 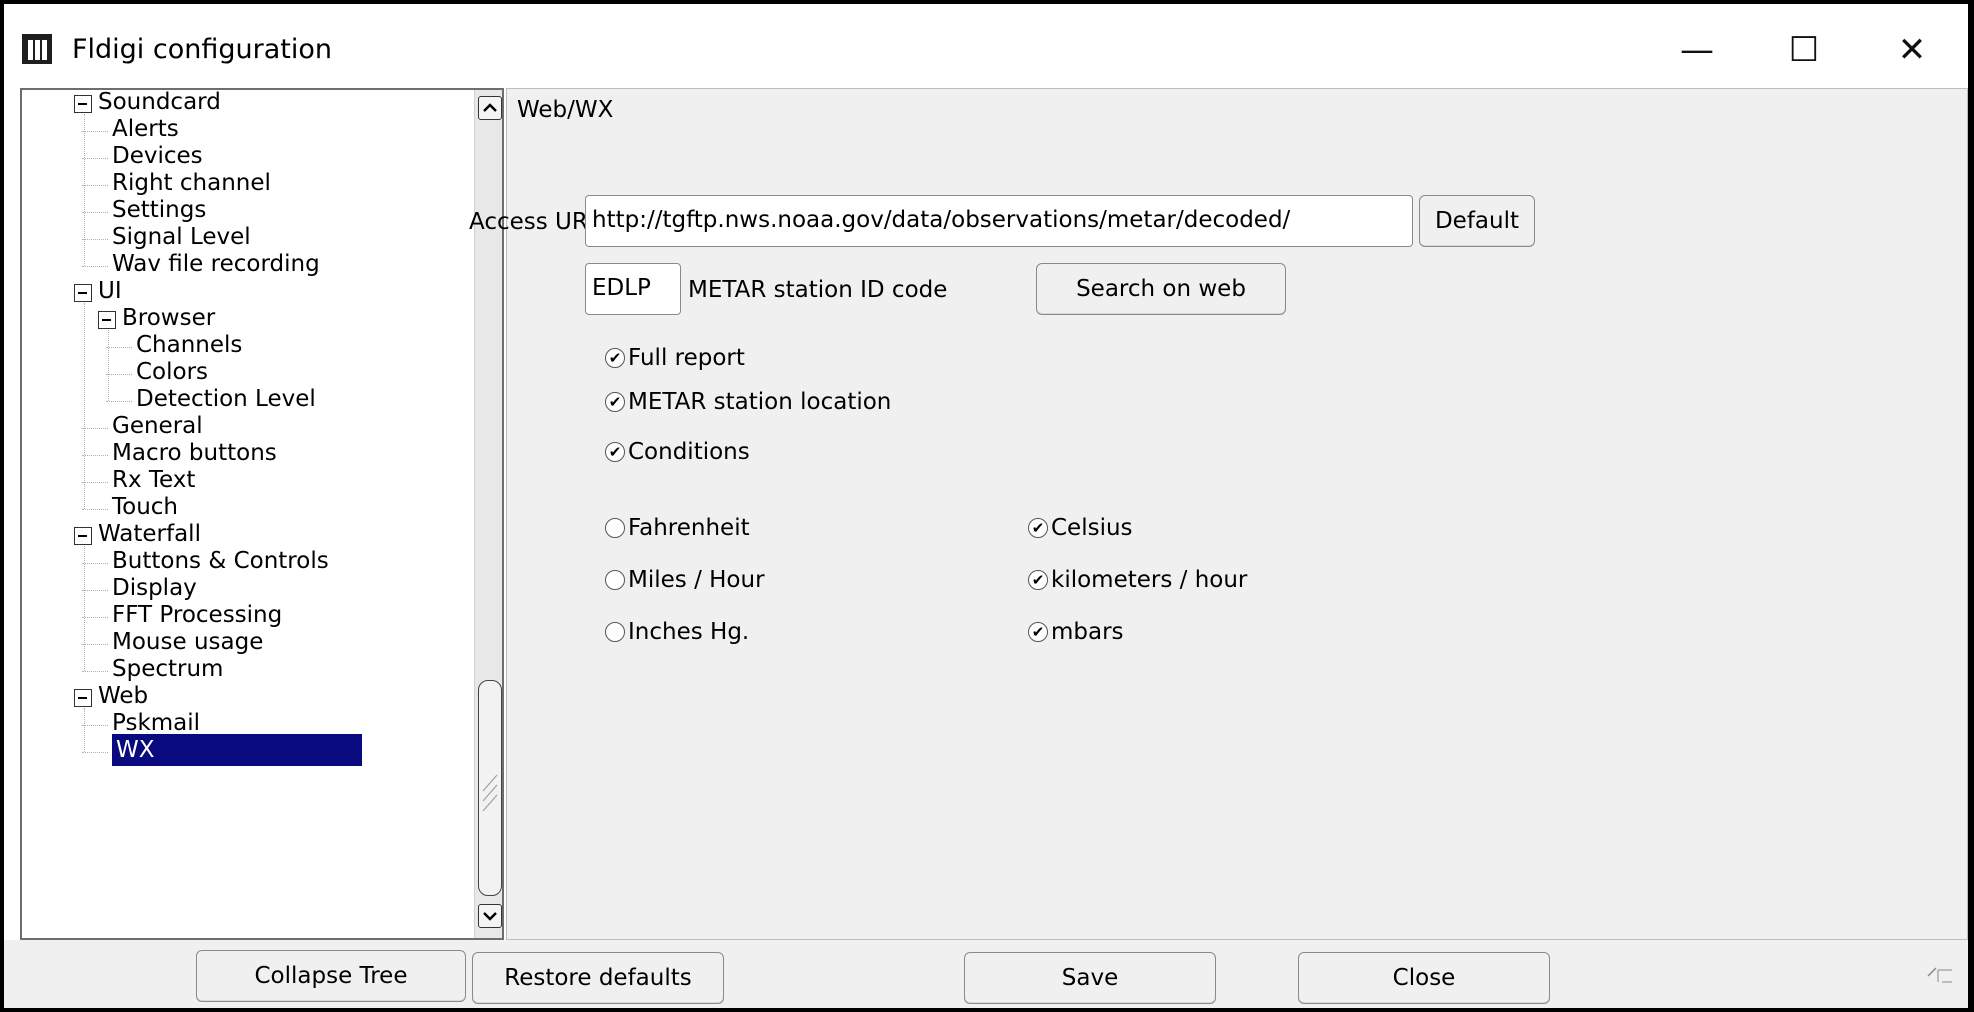 I want to click on fahrenheit-checkbox: Fahrenheit, so click(x=677, y=528).